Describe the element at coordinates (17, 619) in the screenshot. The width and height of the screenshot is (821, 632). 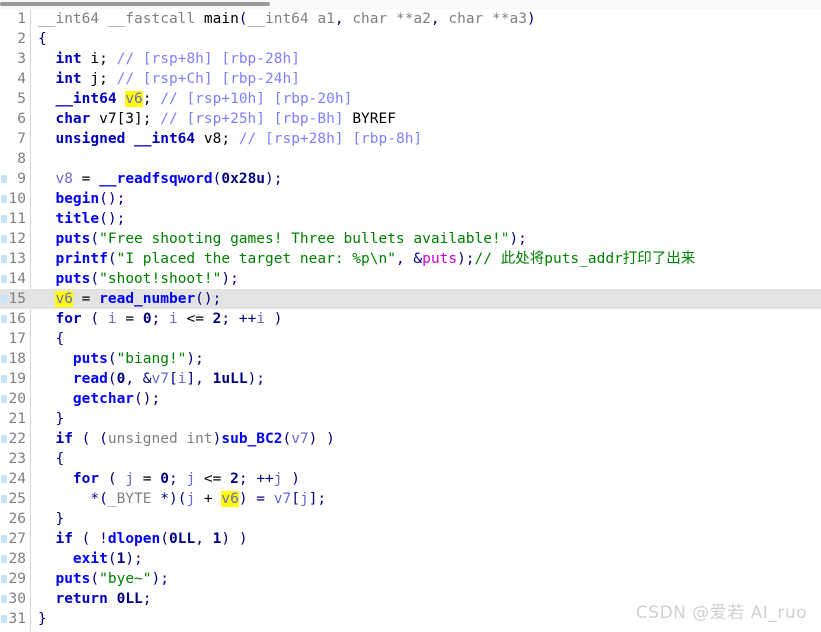
I see `line-number: 31` at that location.